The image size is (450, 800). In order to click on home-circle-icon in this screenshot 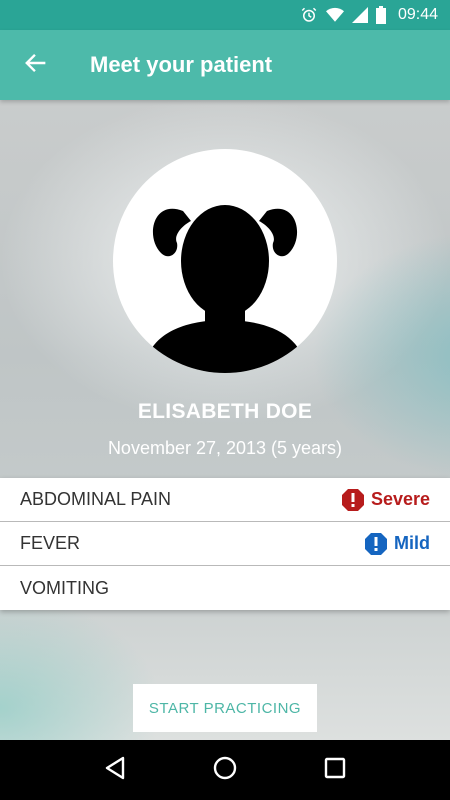, I will do `click(225, 770)`.